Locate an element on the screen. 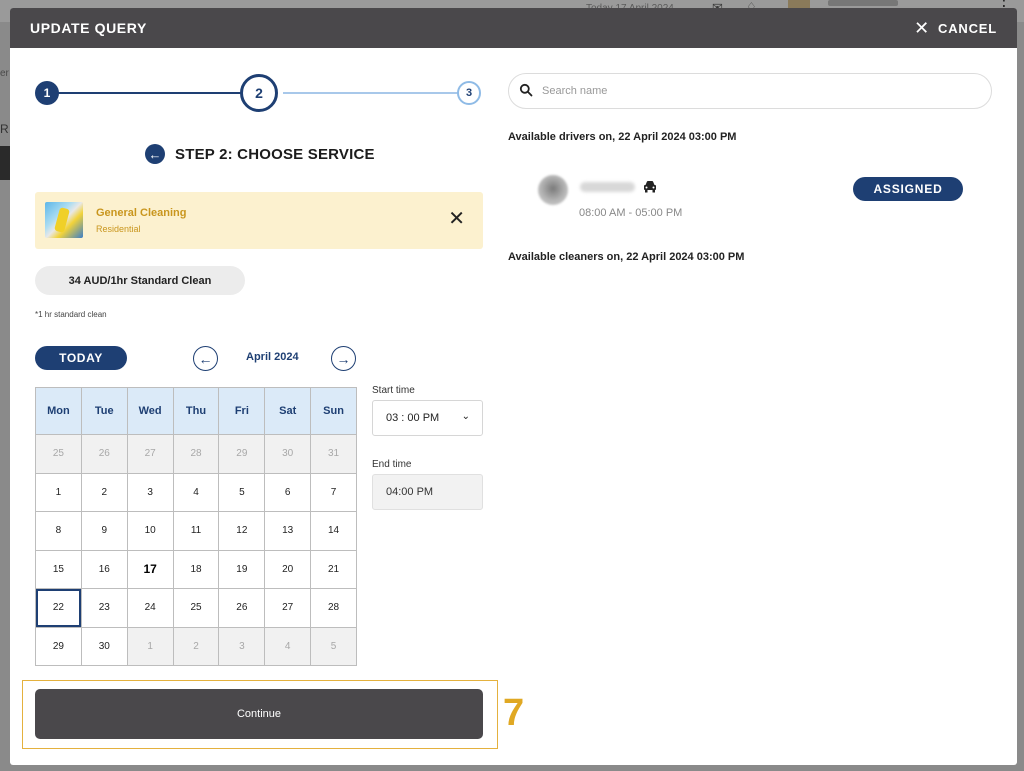  weekday-header: Sat is located at coordinates (288, 411).